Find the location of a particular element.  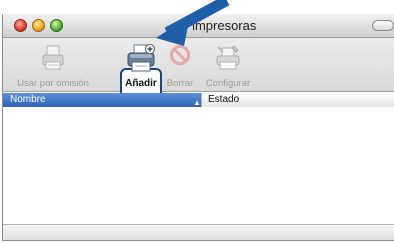

make-default-label: Usar por omisión is located at coordinates (53, 83).